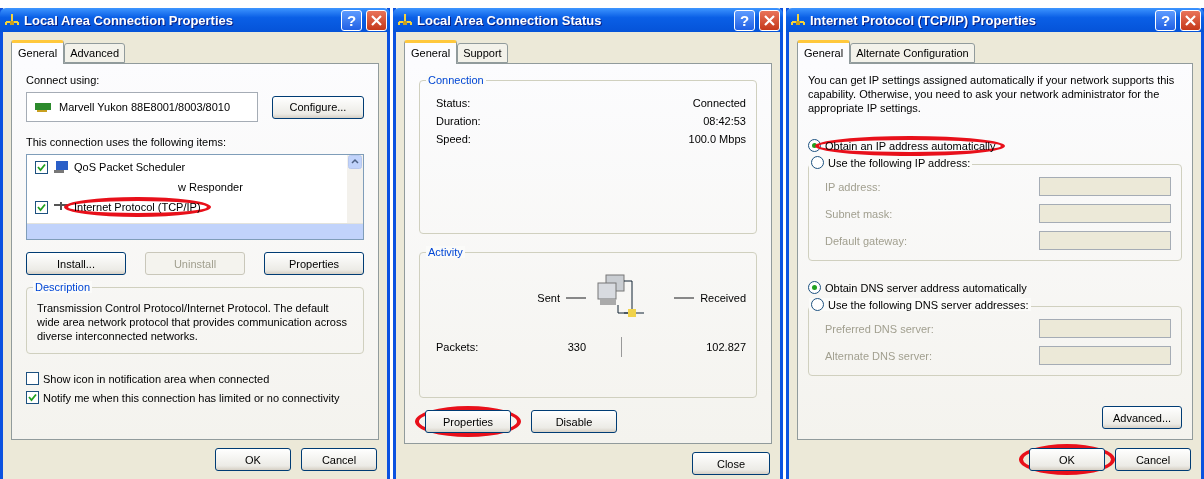 The width and height of the screenshot is (1204, 479). Describe the element at coordinates (724, 121) in the screenshot. I see `field-value: 08:42:53` at that location.